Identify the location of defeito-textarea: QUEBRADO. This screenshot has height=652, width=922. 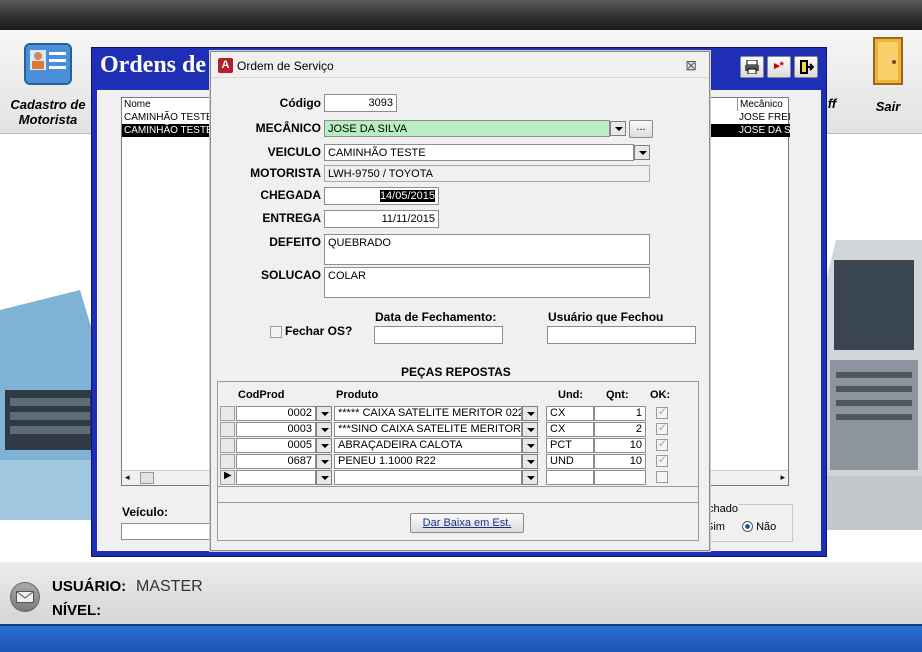
(487, 249).